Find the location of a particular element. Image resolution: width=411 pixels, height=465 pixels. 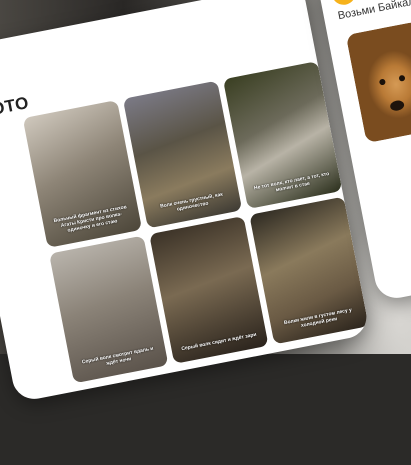

photo-caption: Волки жили в густом лесу у холодной реки is located at coordinates (318, 318).